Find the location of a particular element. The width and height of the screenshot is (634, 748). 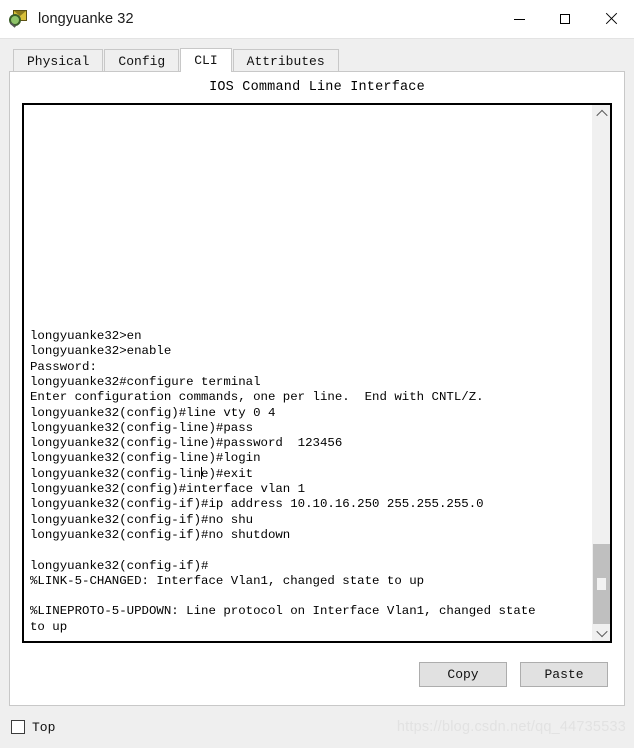

text-caret is located at coordinates (201, 472).